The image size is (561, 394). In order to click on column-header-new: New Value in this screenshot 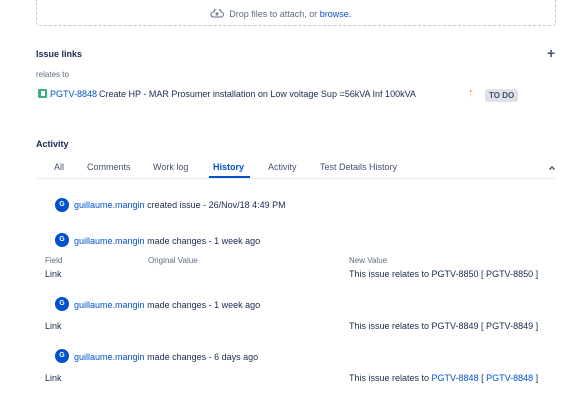, I will do `click(368, 260)`.